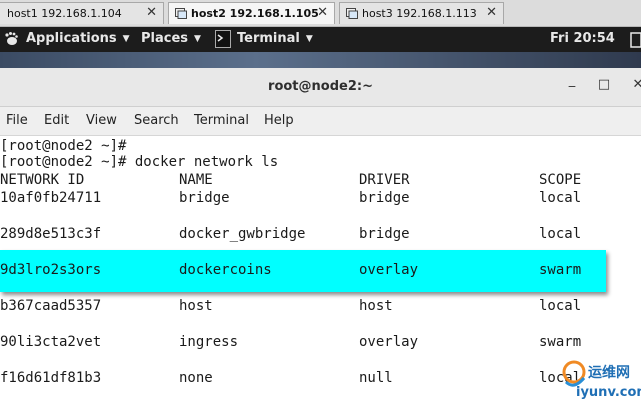 This screenshot has width=641, height=402. Describe the element at coordinates (242, 234) in the screenshot. I see `cell-name: docker_gwbridge` at that location.